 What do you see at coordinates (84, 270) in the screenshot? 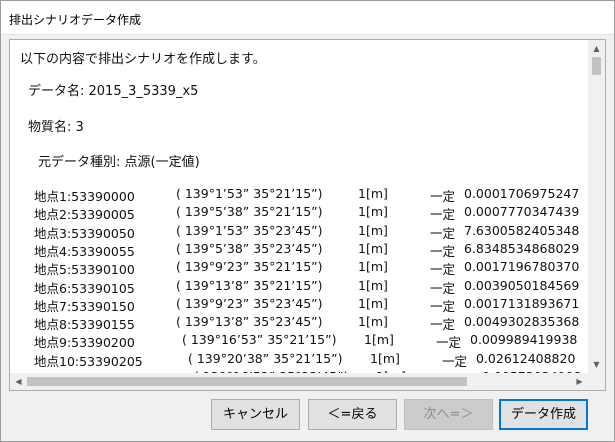
I see `row-point: 地点5:53390100` at bounding box center [84, 270].